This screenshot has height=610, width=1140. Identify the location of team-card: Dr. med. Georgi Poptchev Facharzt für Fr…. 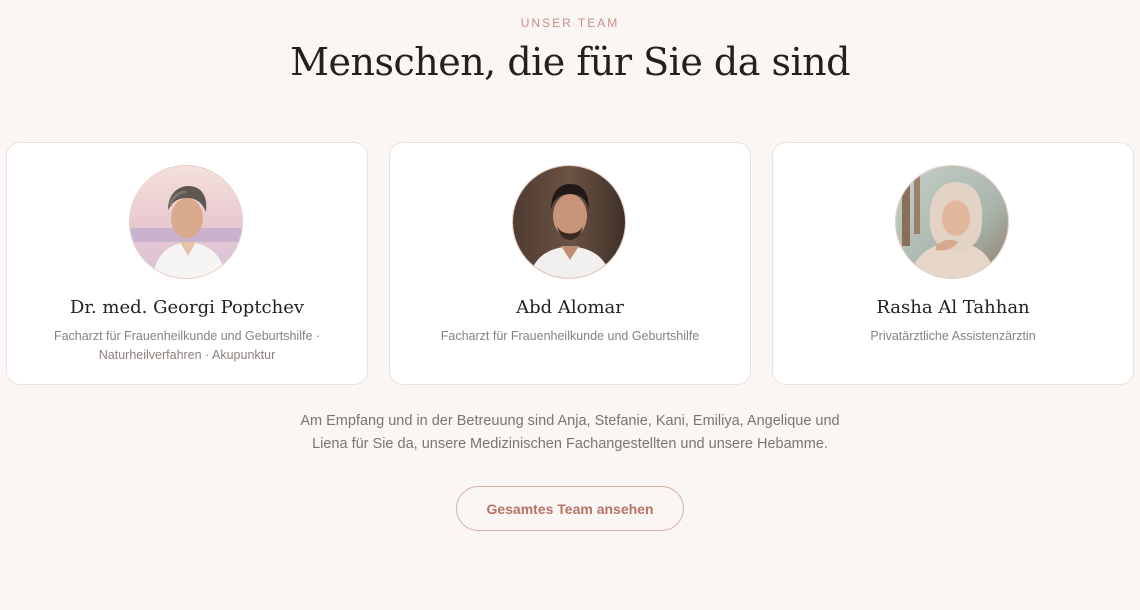
(187, 263).